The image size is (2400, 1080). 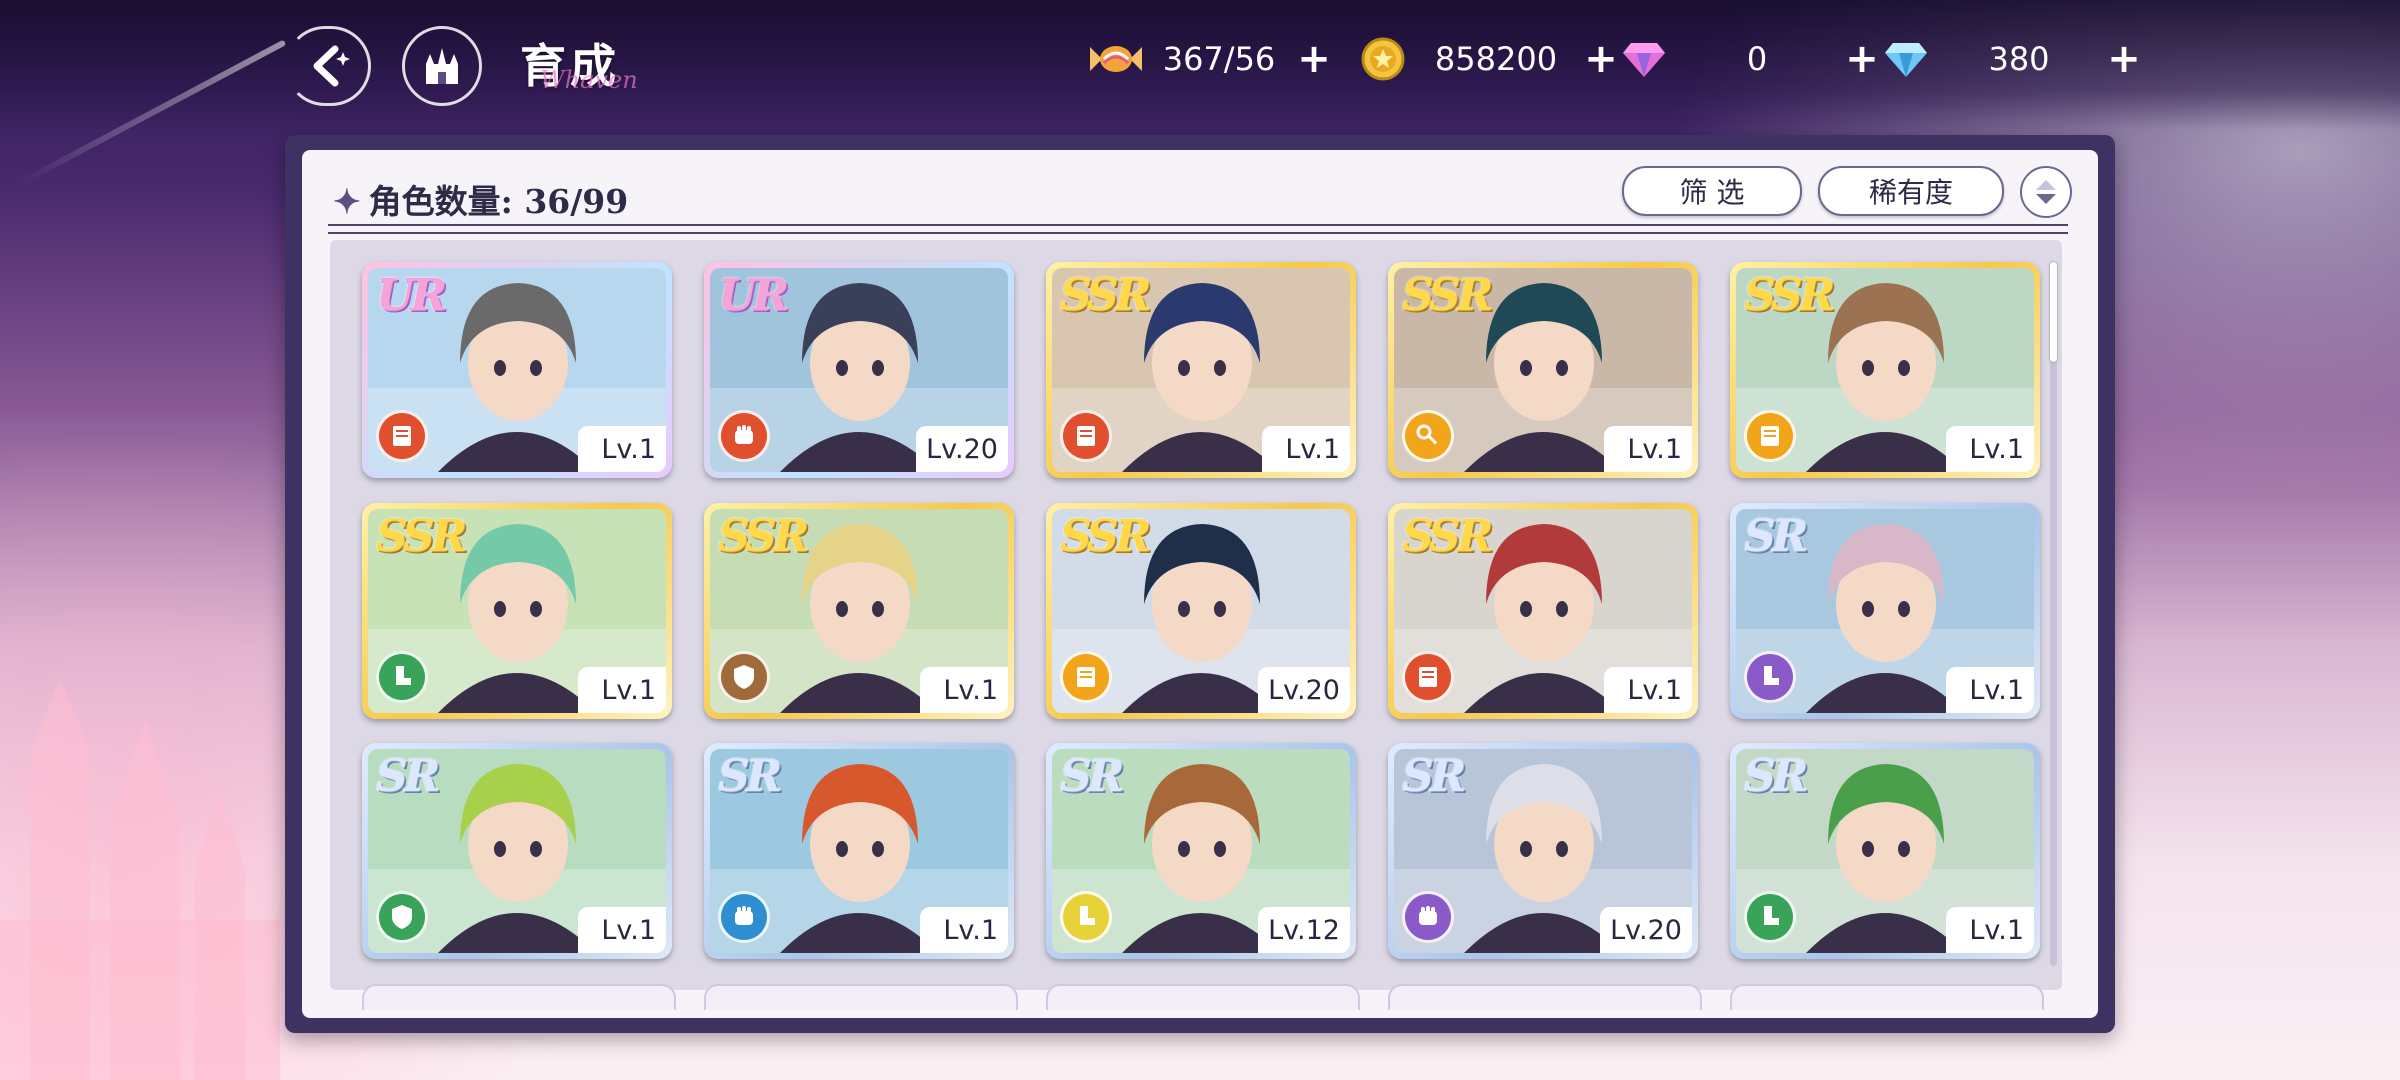 I want to click on filter-button: 筛 选, so click(x=1712, y=191).